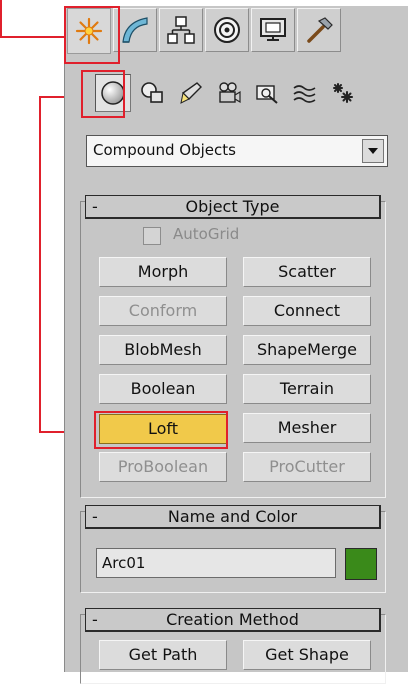 This screenshot has height=684, width=409. I want to click on mesher-button: Mesher, so click(307, 428).